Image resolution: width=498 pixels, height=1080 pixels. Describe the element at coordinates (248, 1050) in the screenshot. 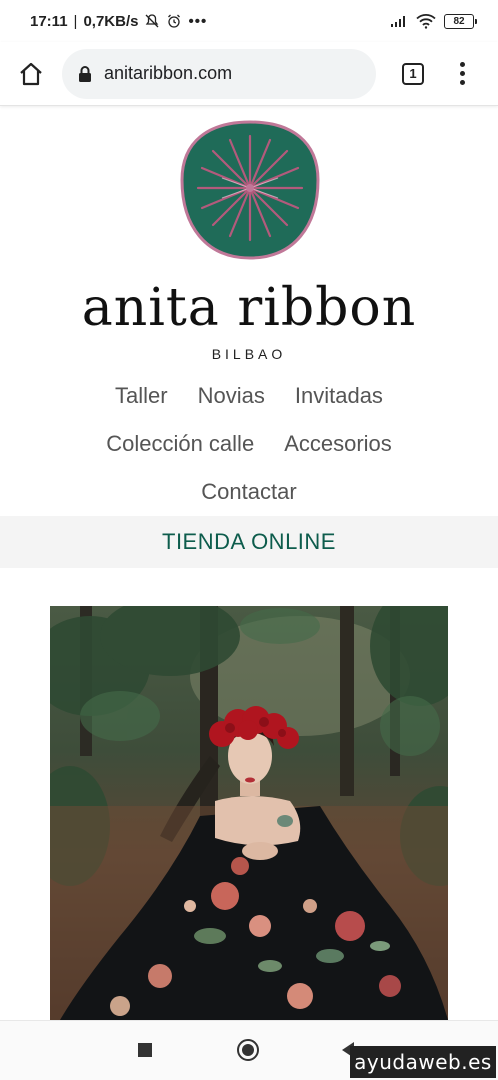

I see `home-system-button` at that location.